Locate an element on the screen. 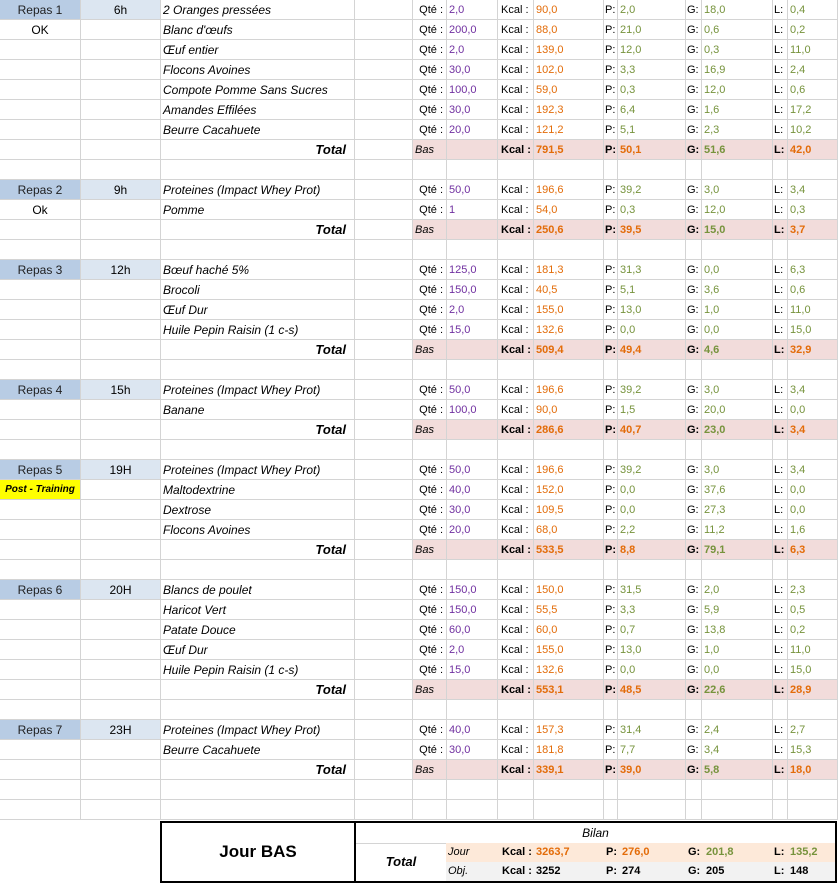  total-kcal: 250,6 is located at coordinates (569, 230).